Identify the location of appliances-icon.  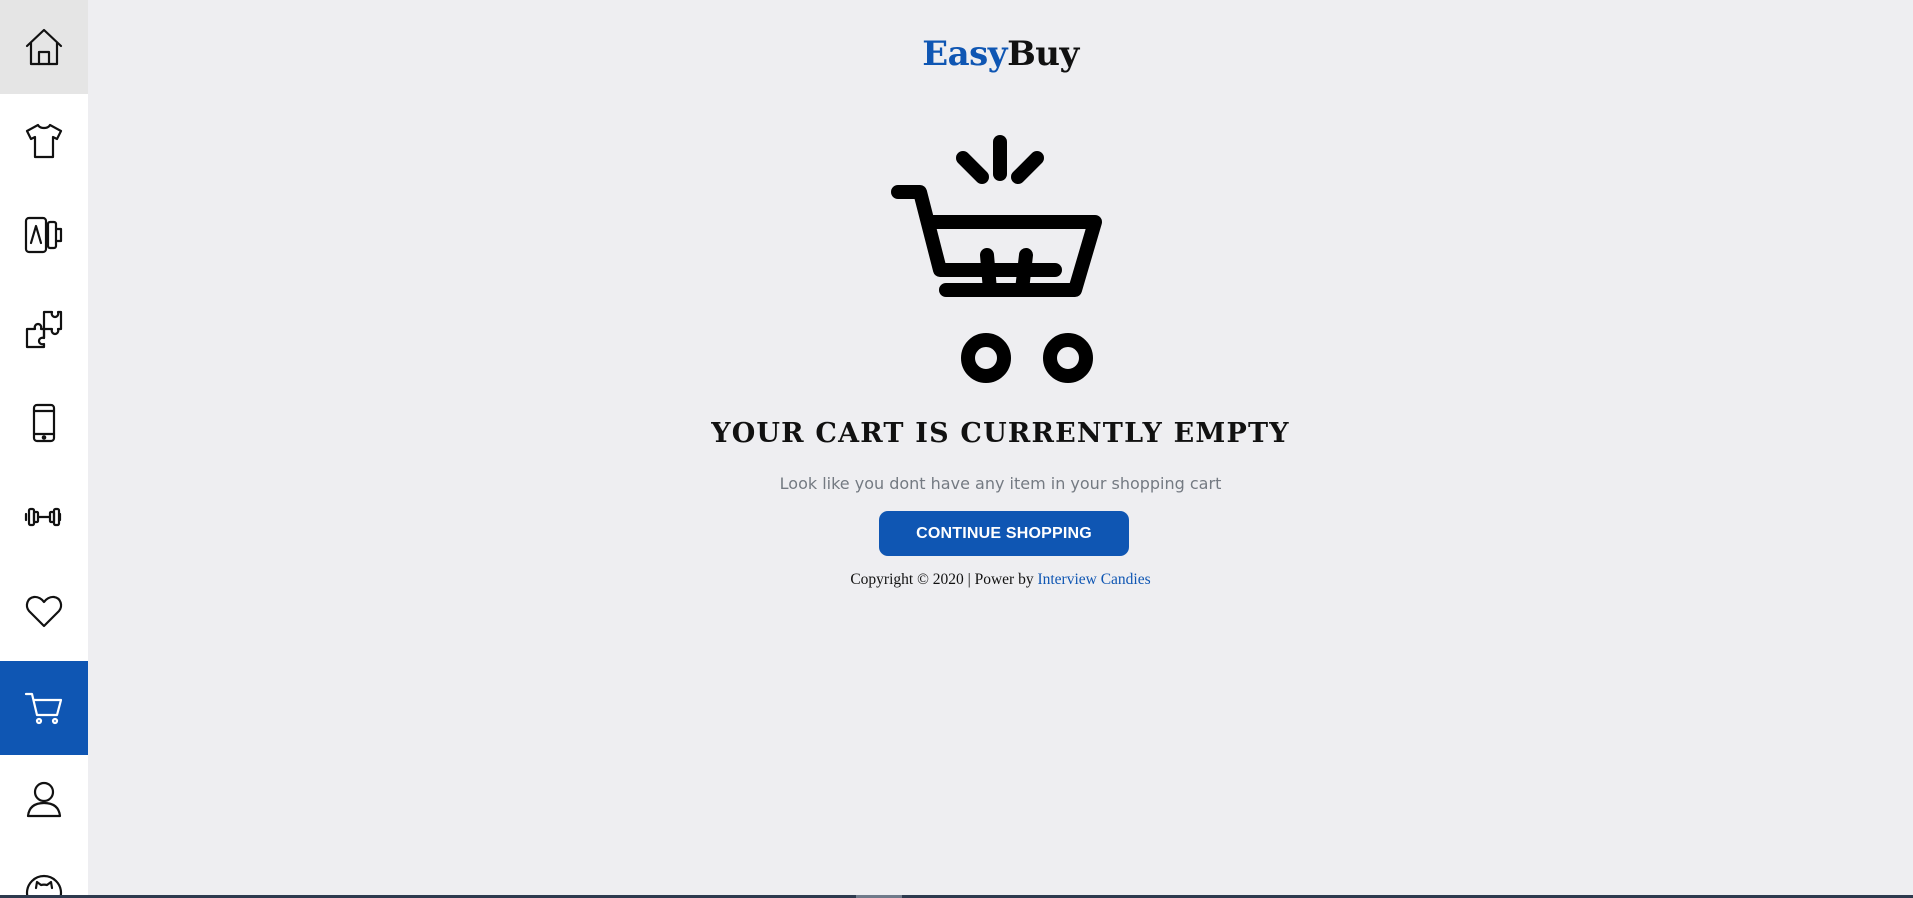
(43, 235).